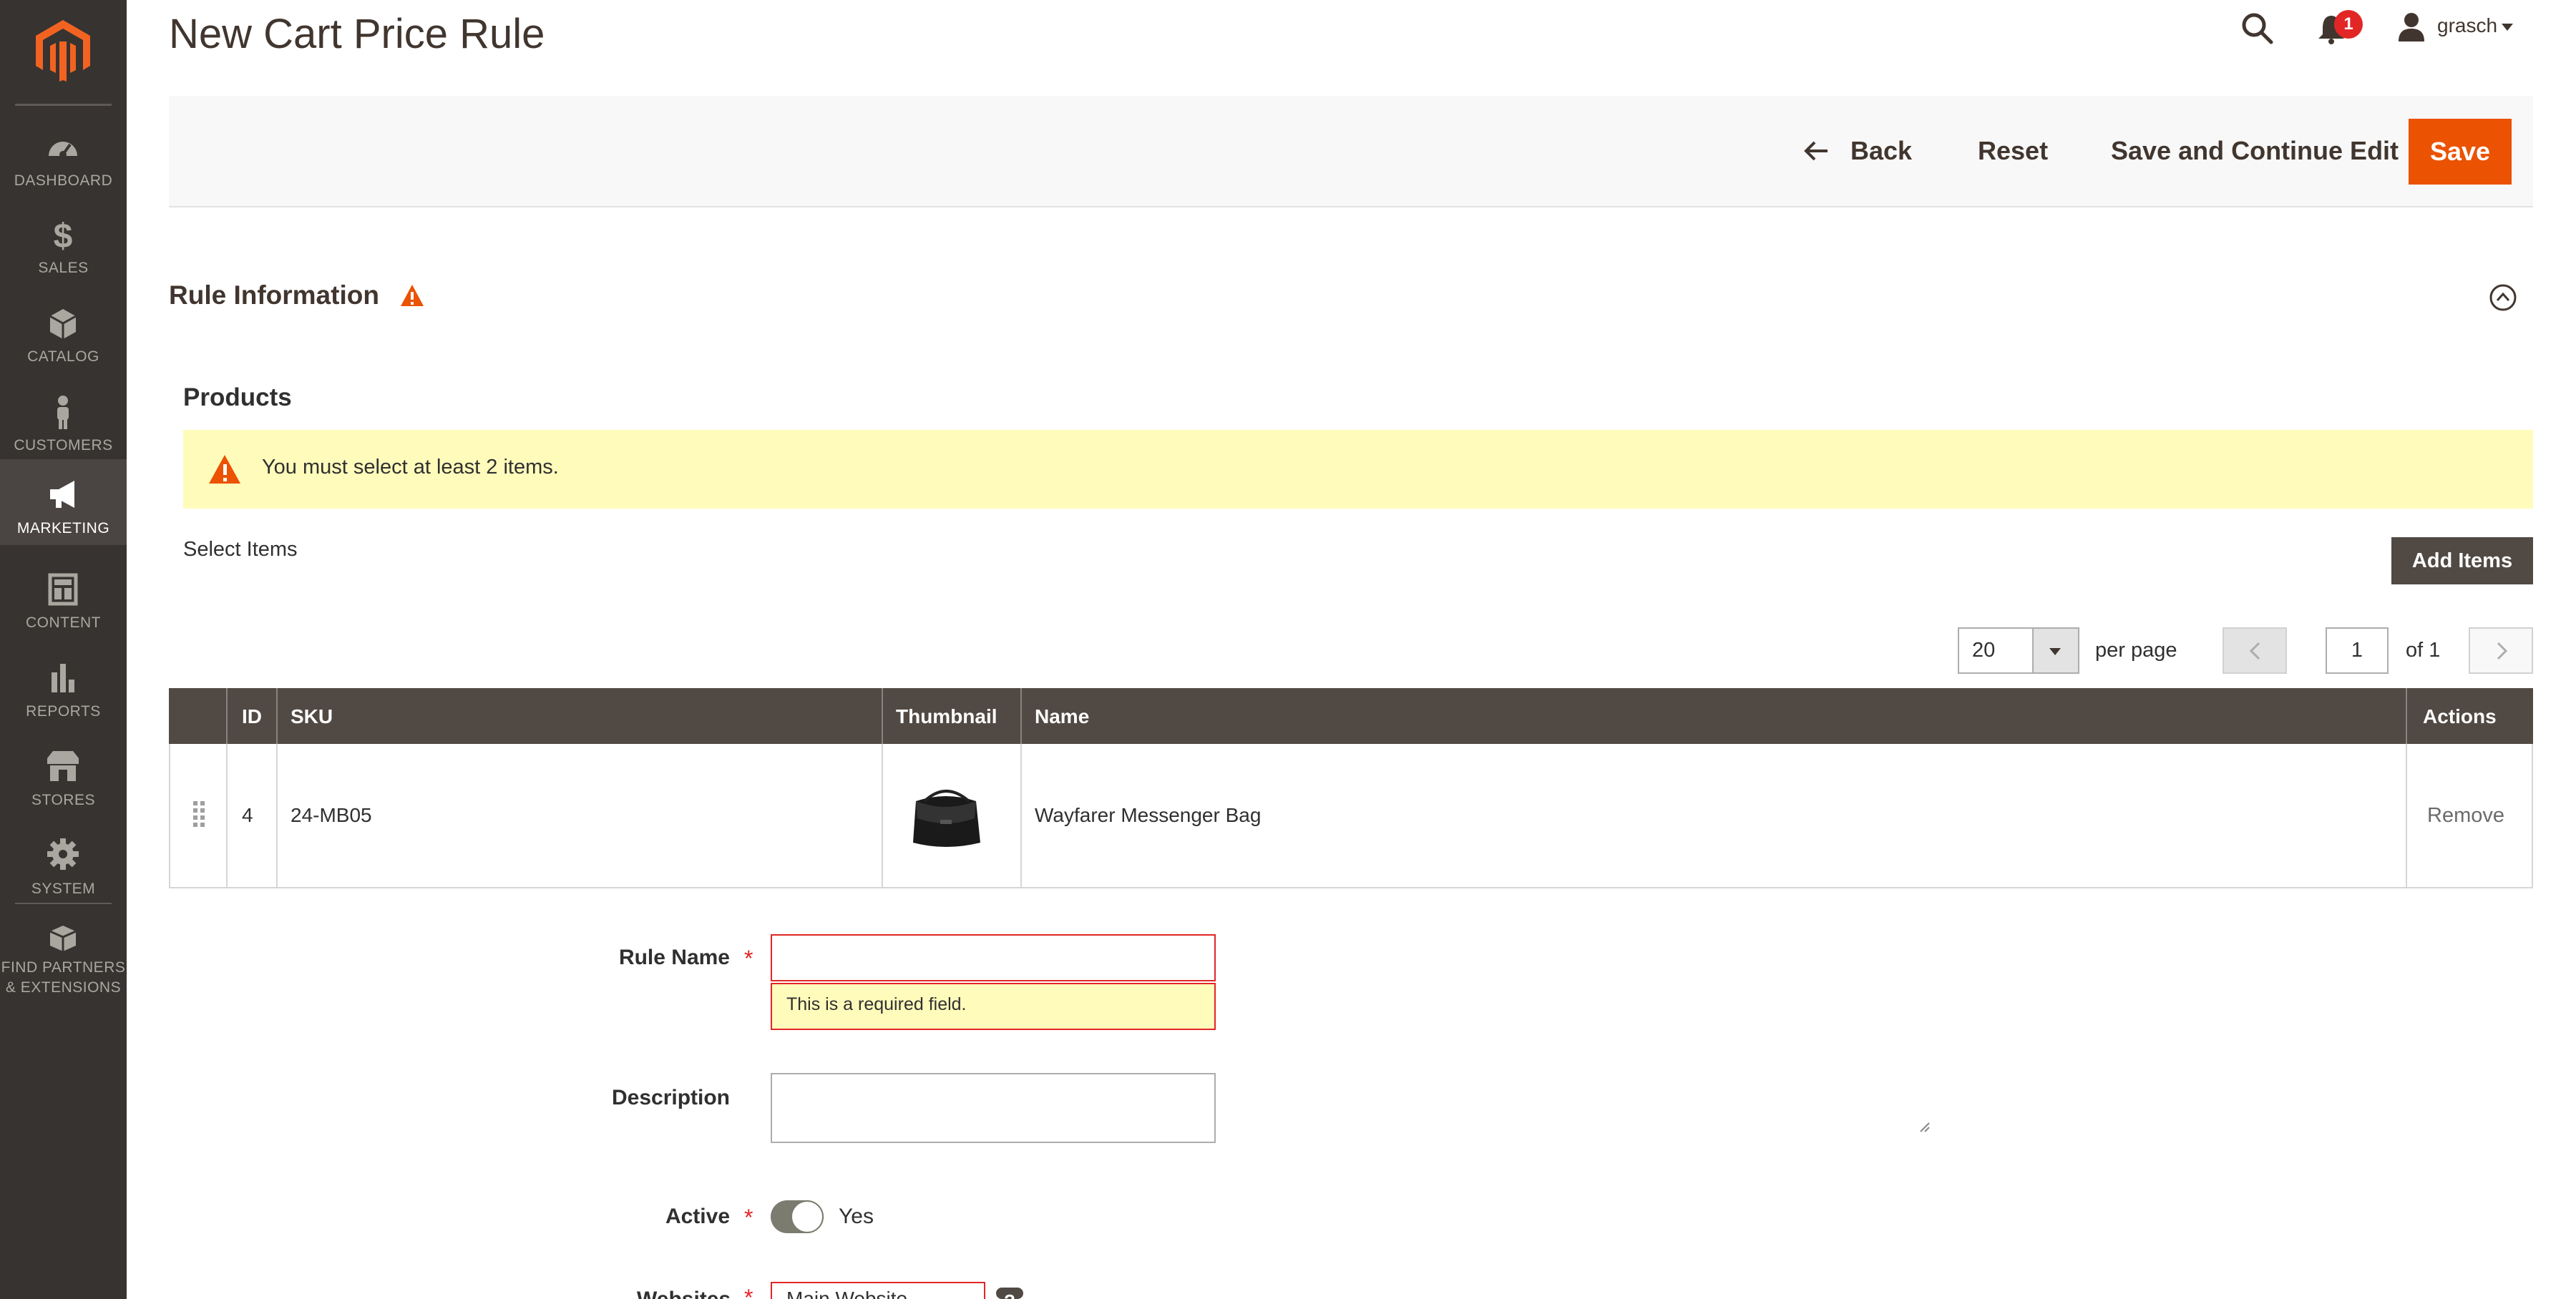 This screenshot has width=2576, height=1299. Describe the element at coordinates (247, 815) in the screenshot. I see `cell-id: 4` at that location.